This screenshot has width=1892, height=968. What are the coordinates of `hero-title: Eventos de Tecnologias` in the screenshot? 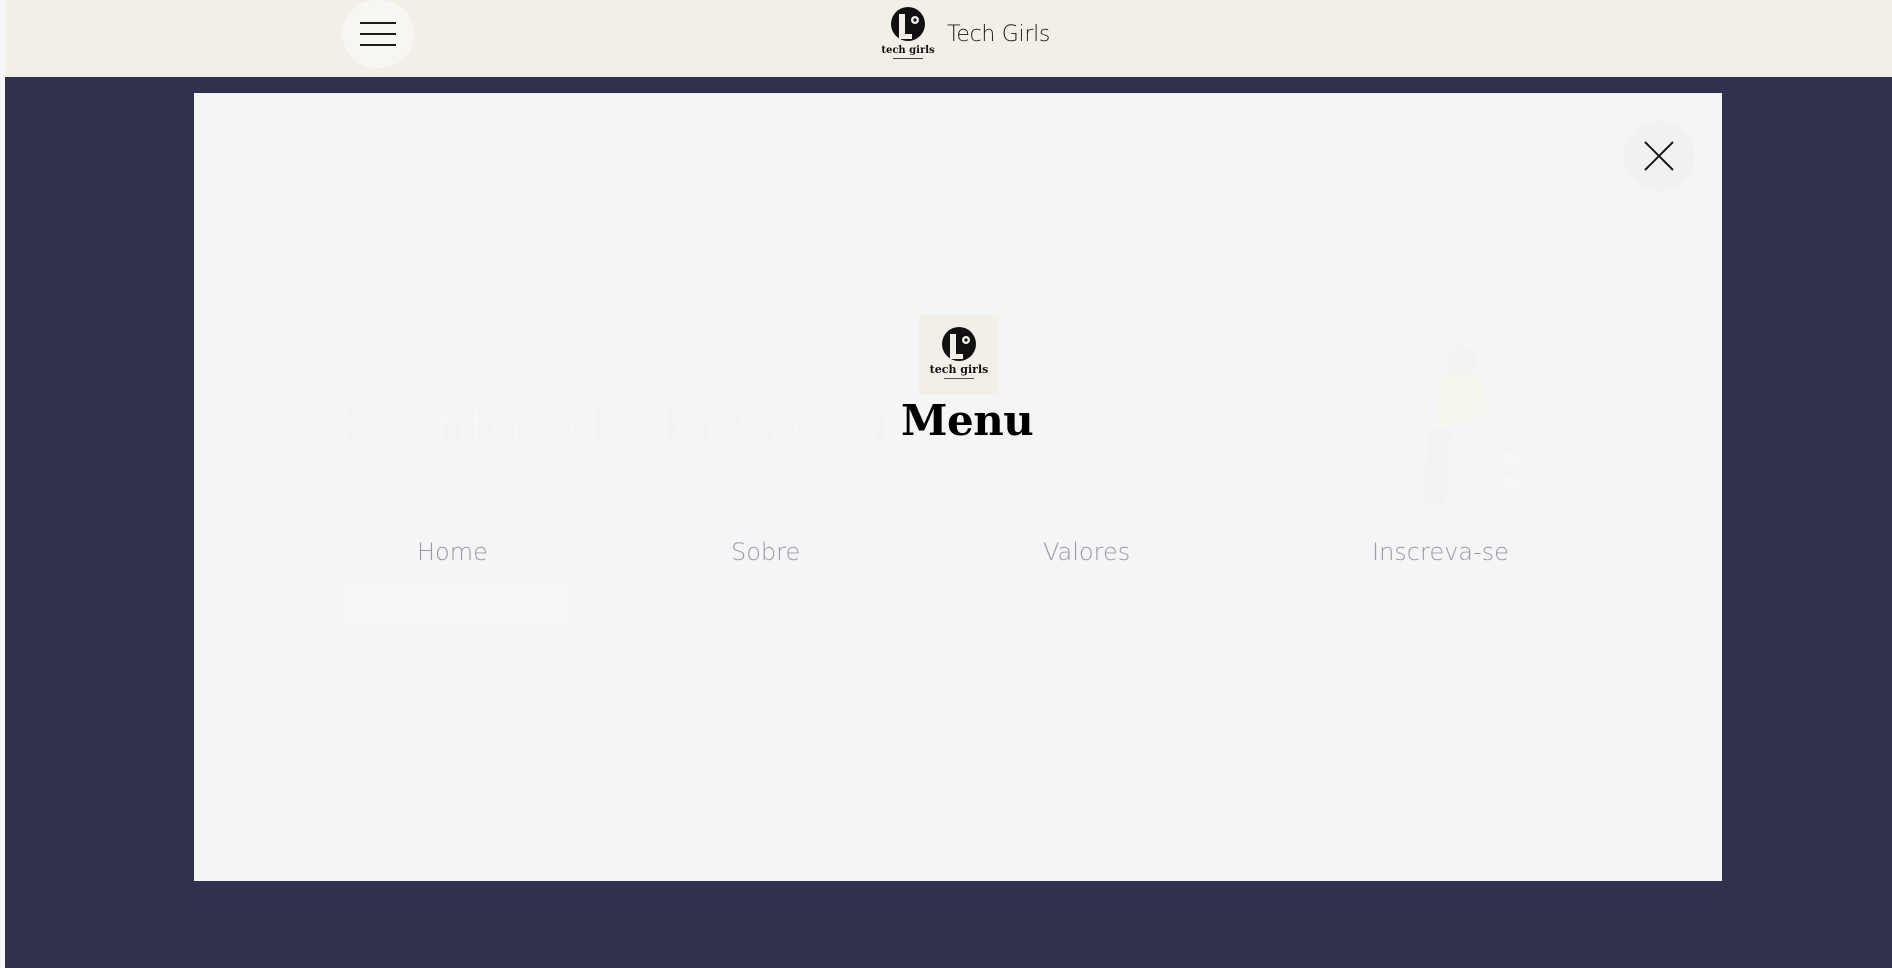 It's located at (646, 426).